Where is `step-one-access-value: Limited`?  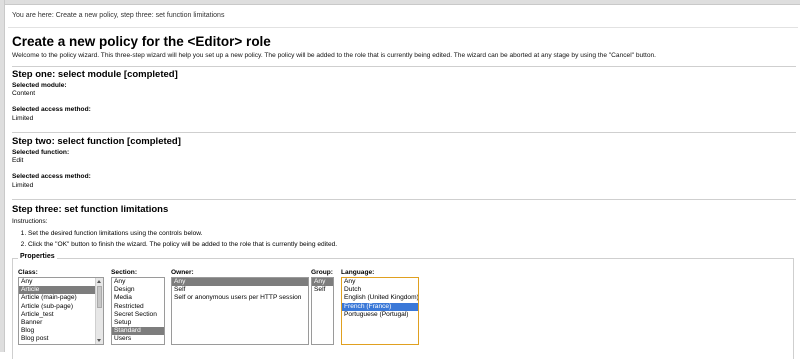
step-one-access-value: Limited is located at coordinates (23, 118).